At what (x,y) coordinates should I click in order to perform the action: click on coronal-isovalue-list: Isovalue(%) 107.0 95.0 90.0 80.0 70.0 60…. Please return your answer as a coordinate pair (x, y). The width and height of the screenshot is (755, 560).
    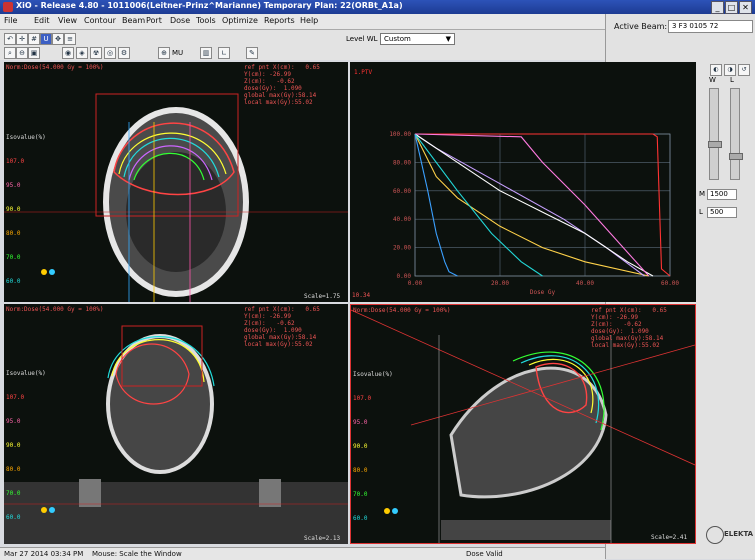
    Looking at the image, I should click on (26, 445).